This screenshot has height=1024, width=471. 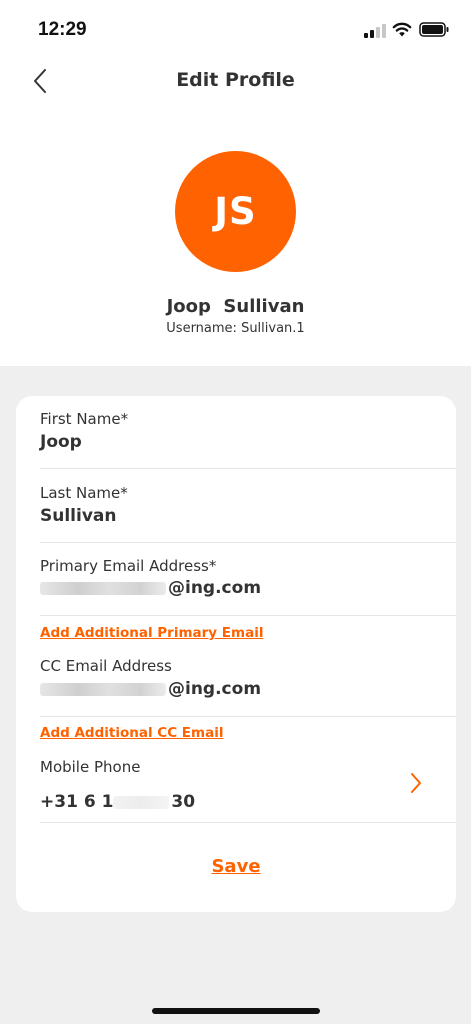 I want to click on chevron-right-icon, so click(x=416, y=783).